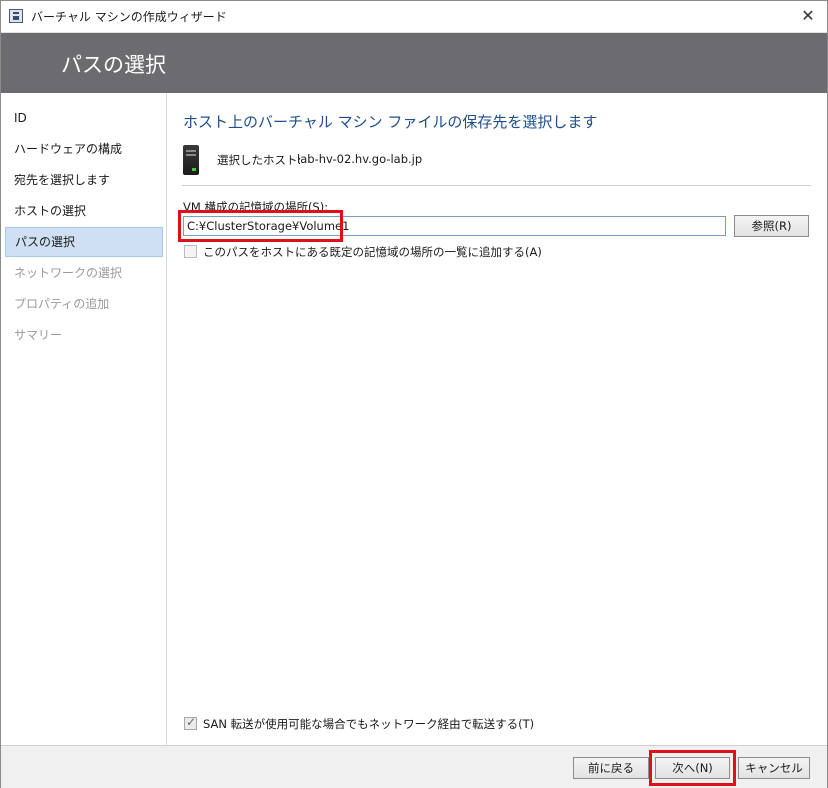  I want to click on selected-host-value: lab-hv-02.hv.go-lab.jp, so click(360, 159).